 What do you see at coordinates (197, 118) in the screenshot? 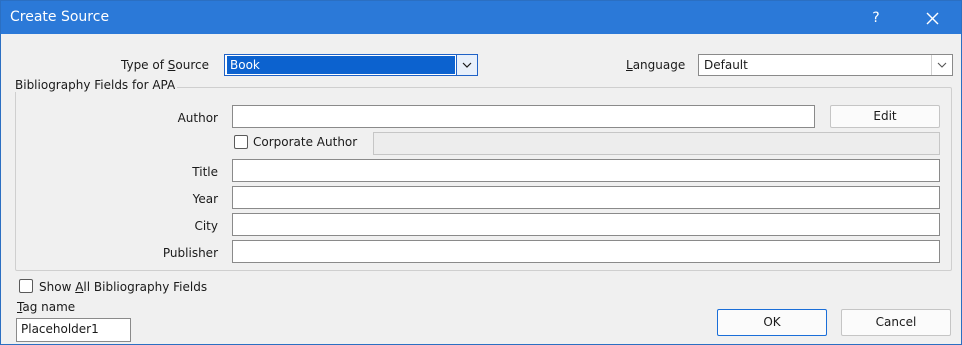
I see `author-label: Author` at bounding box center [197, 118].